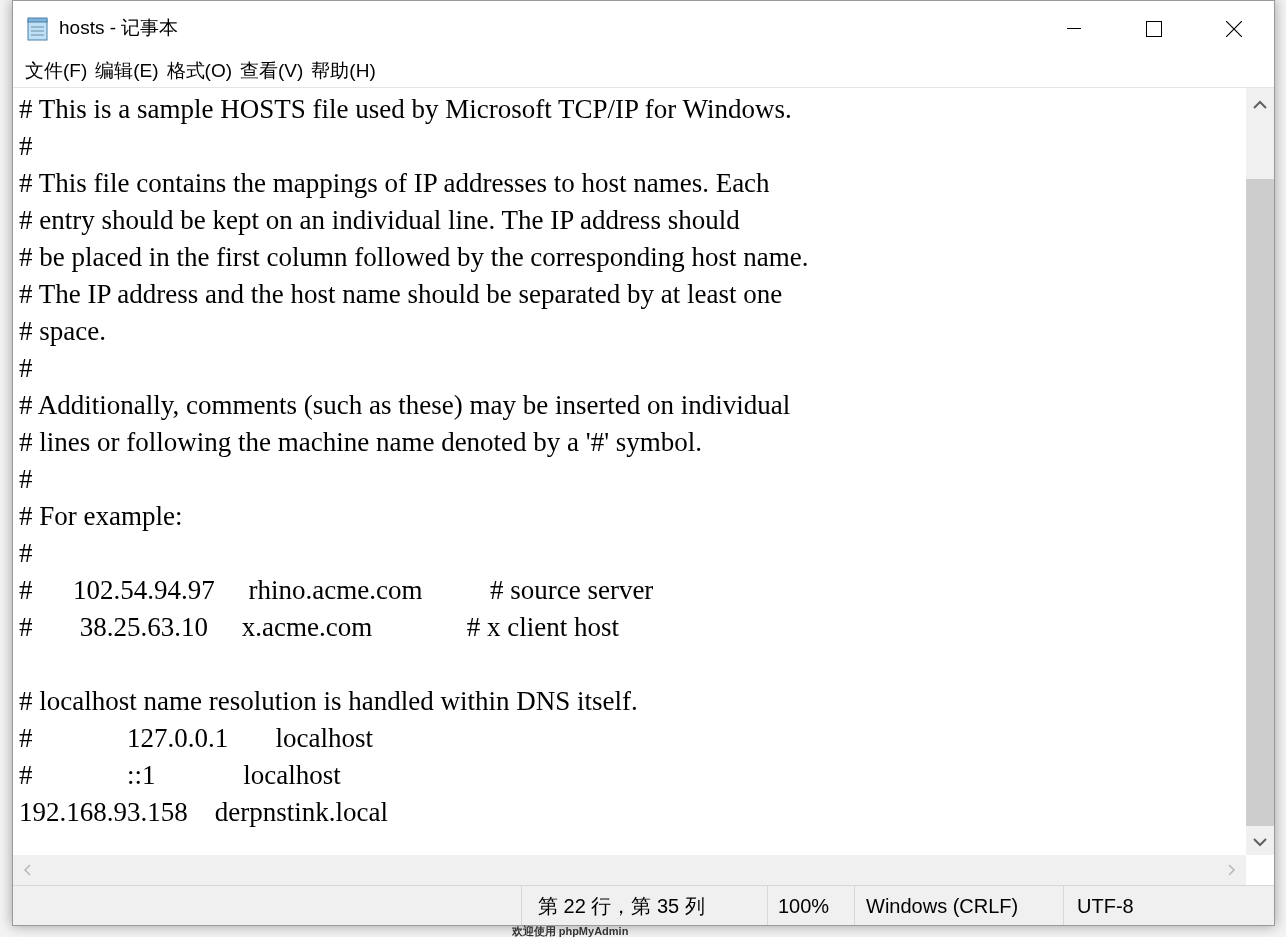 Image resolution: width=1286 pixels, height=937 pixels. Describe the element at coordinates (405, 109) in the screenshot. I see `text-line: # This is a sample HOSTS file used by Microsoft TCP/IP for Windows.` at that location.